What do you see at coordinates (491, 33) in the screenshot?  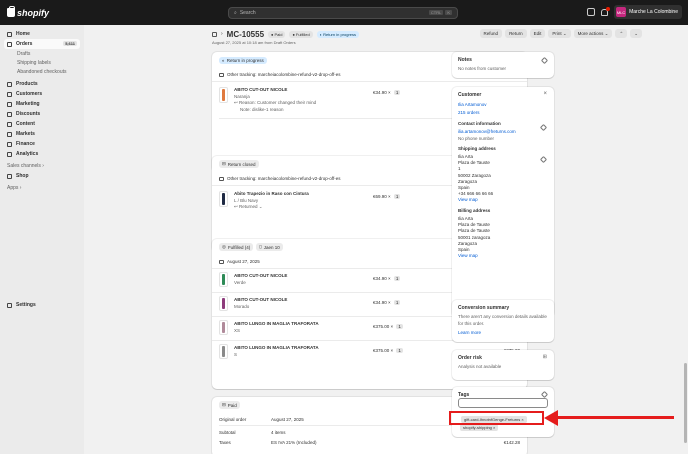 I see `refund-button: Refund` at bounding box center [491, 33].